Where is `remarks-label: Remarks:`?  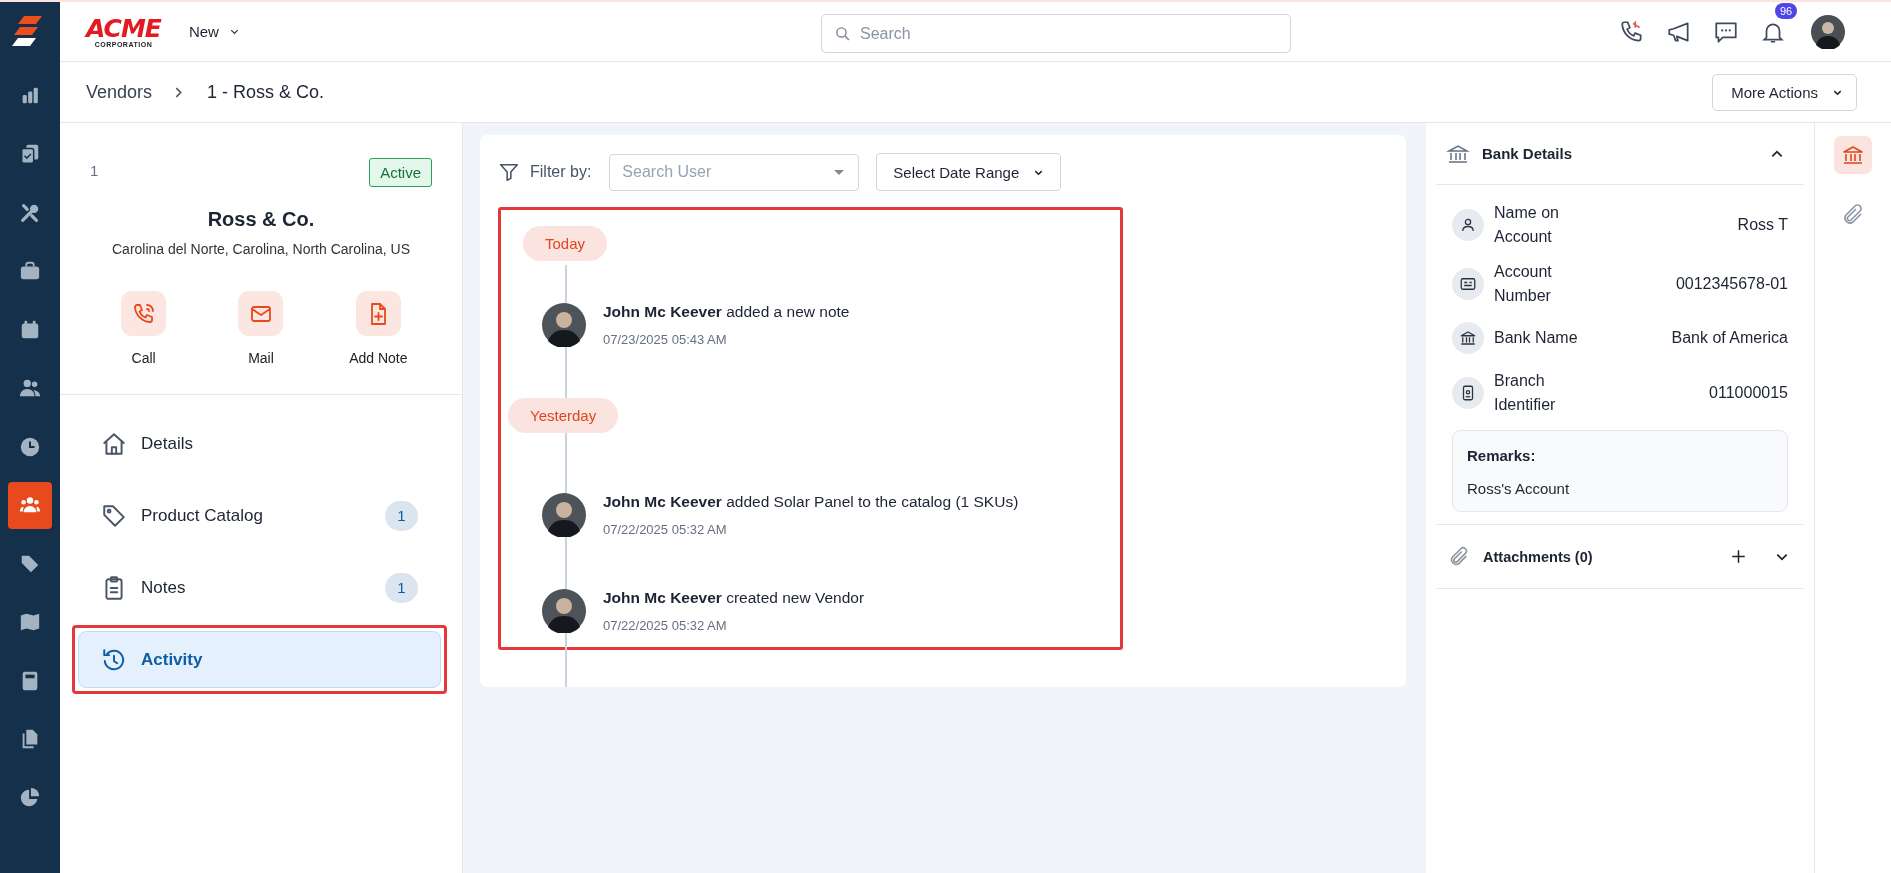 remarks-label: Remarks: is located at coordinates (1502, 455).